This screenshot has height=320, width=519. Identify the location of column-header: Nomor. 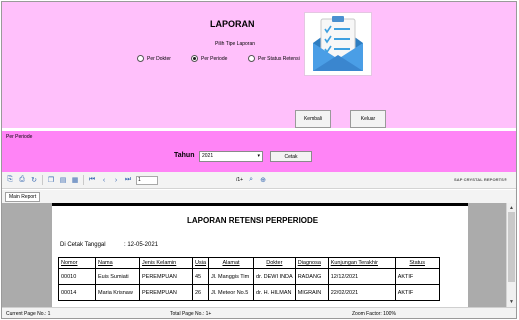
(77, 263).